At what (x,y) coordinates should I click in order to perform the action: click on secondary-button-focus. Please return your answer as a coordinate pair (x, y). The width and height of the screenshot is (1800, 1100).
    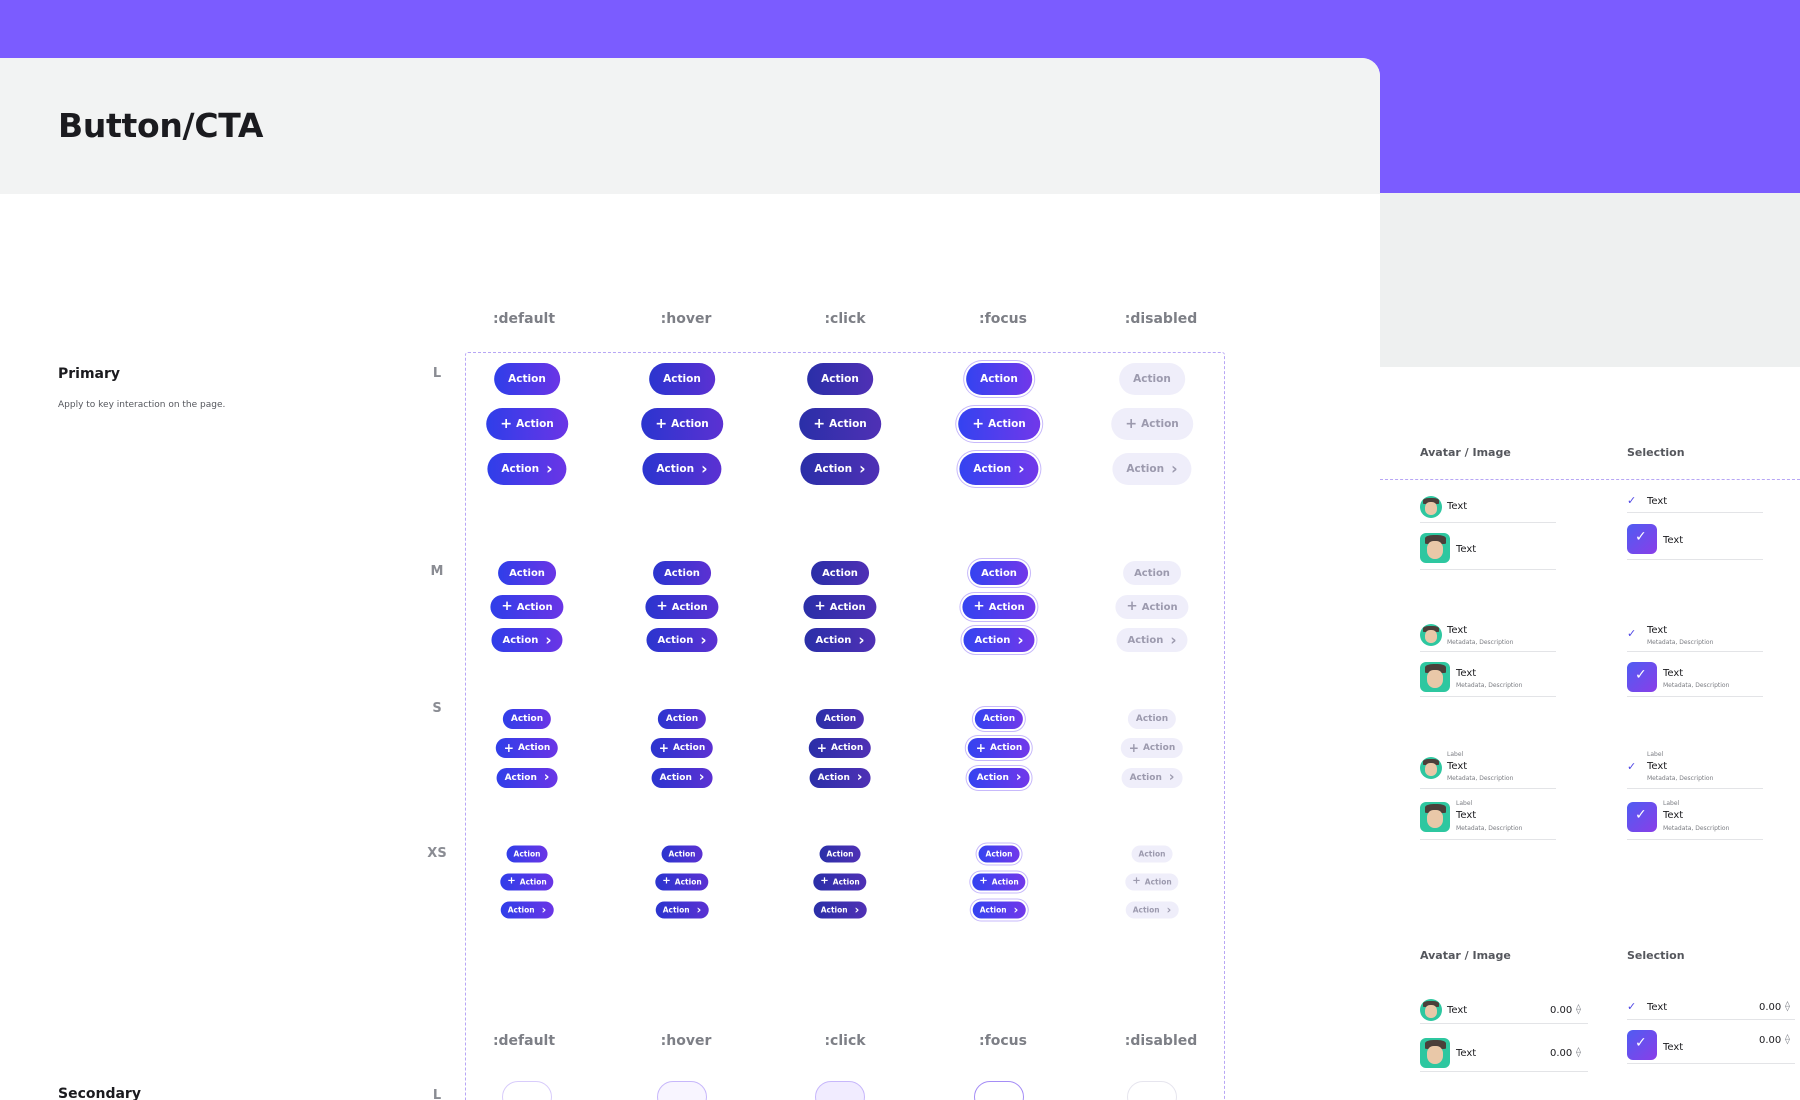
    Looking at the image, I should click on (999, 1090).